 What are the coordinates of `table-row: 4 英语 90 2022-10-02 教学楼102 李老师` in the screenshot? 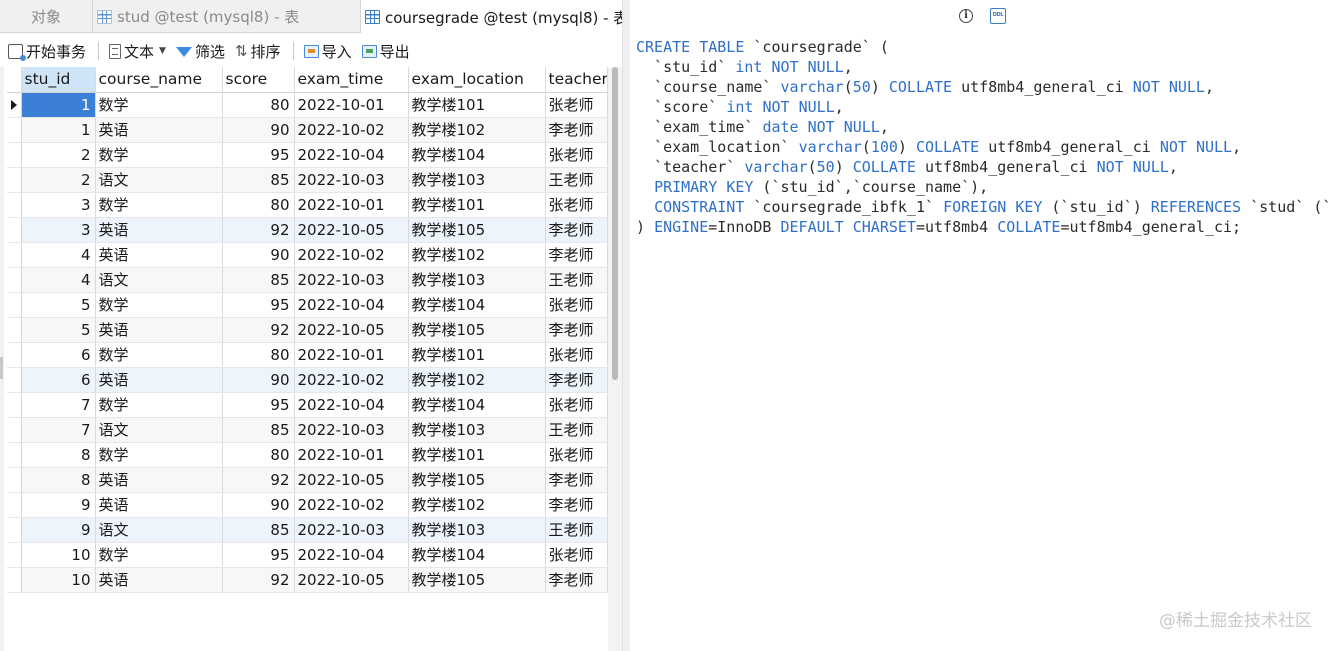 It's located at (307, 255).